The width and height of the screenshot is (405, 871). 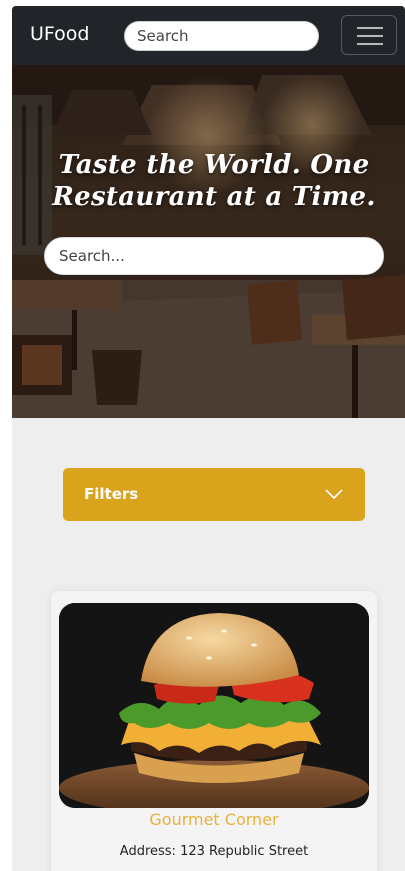 I want to click on filters-label: Filters, so click(x=111, y=494).